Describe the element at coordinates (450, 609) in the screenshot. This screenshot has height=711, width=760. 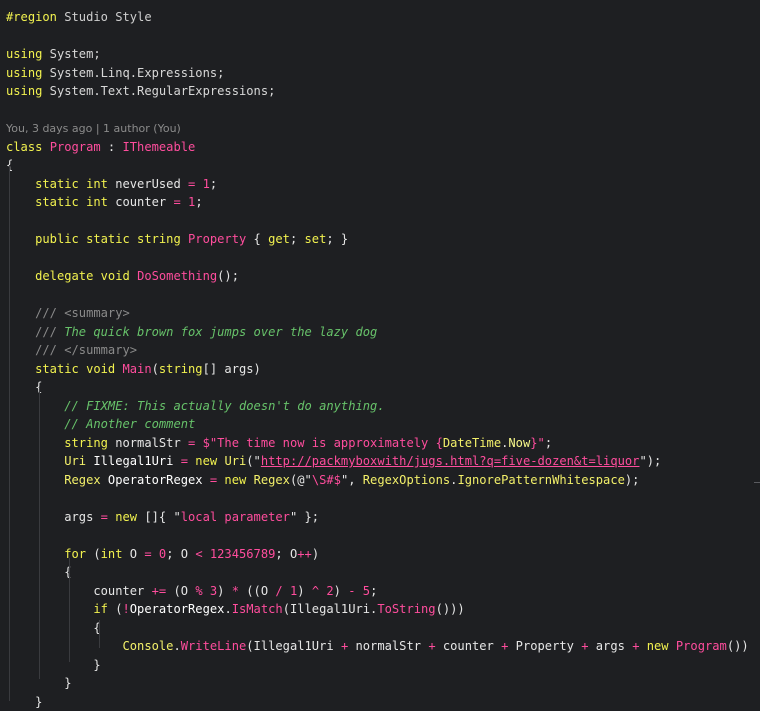
I see `code-token: ()))` at that location.